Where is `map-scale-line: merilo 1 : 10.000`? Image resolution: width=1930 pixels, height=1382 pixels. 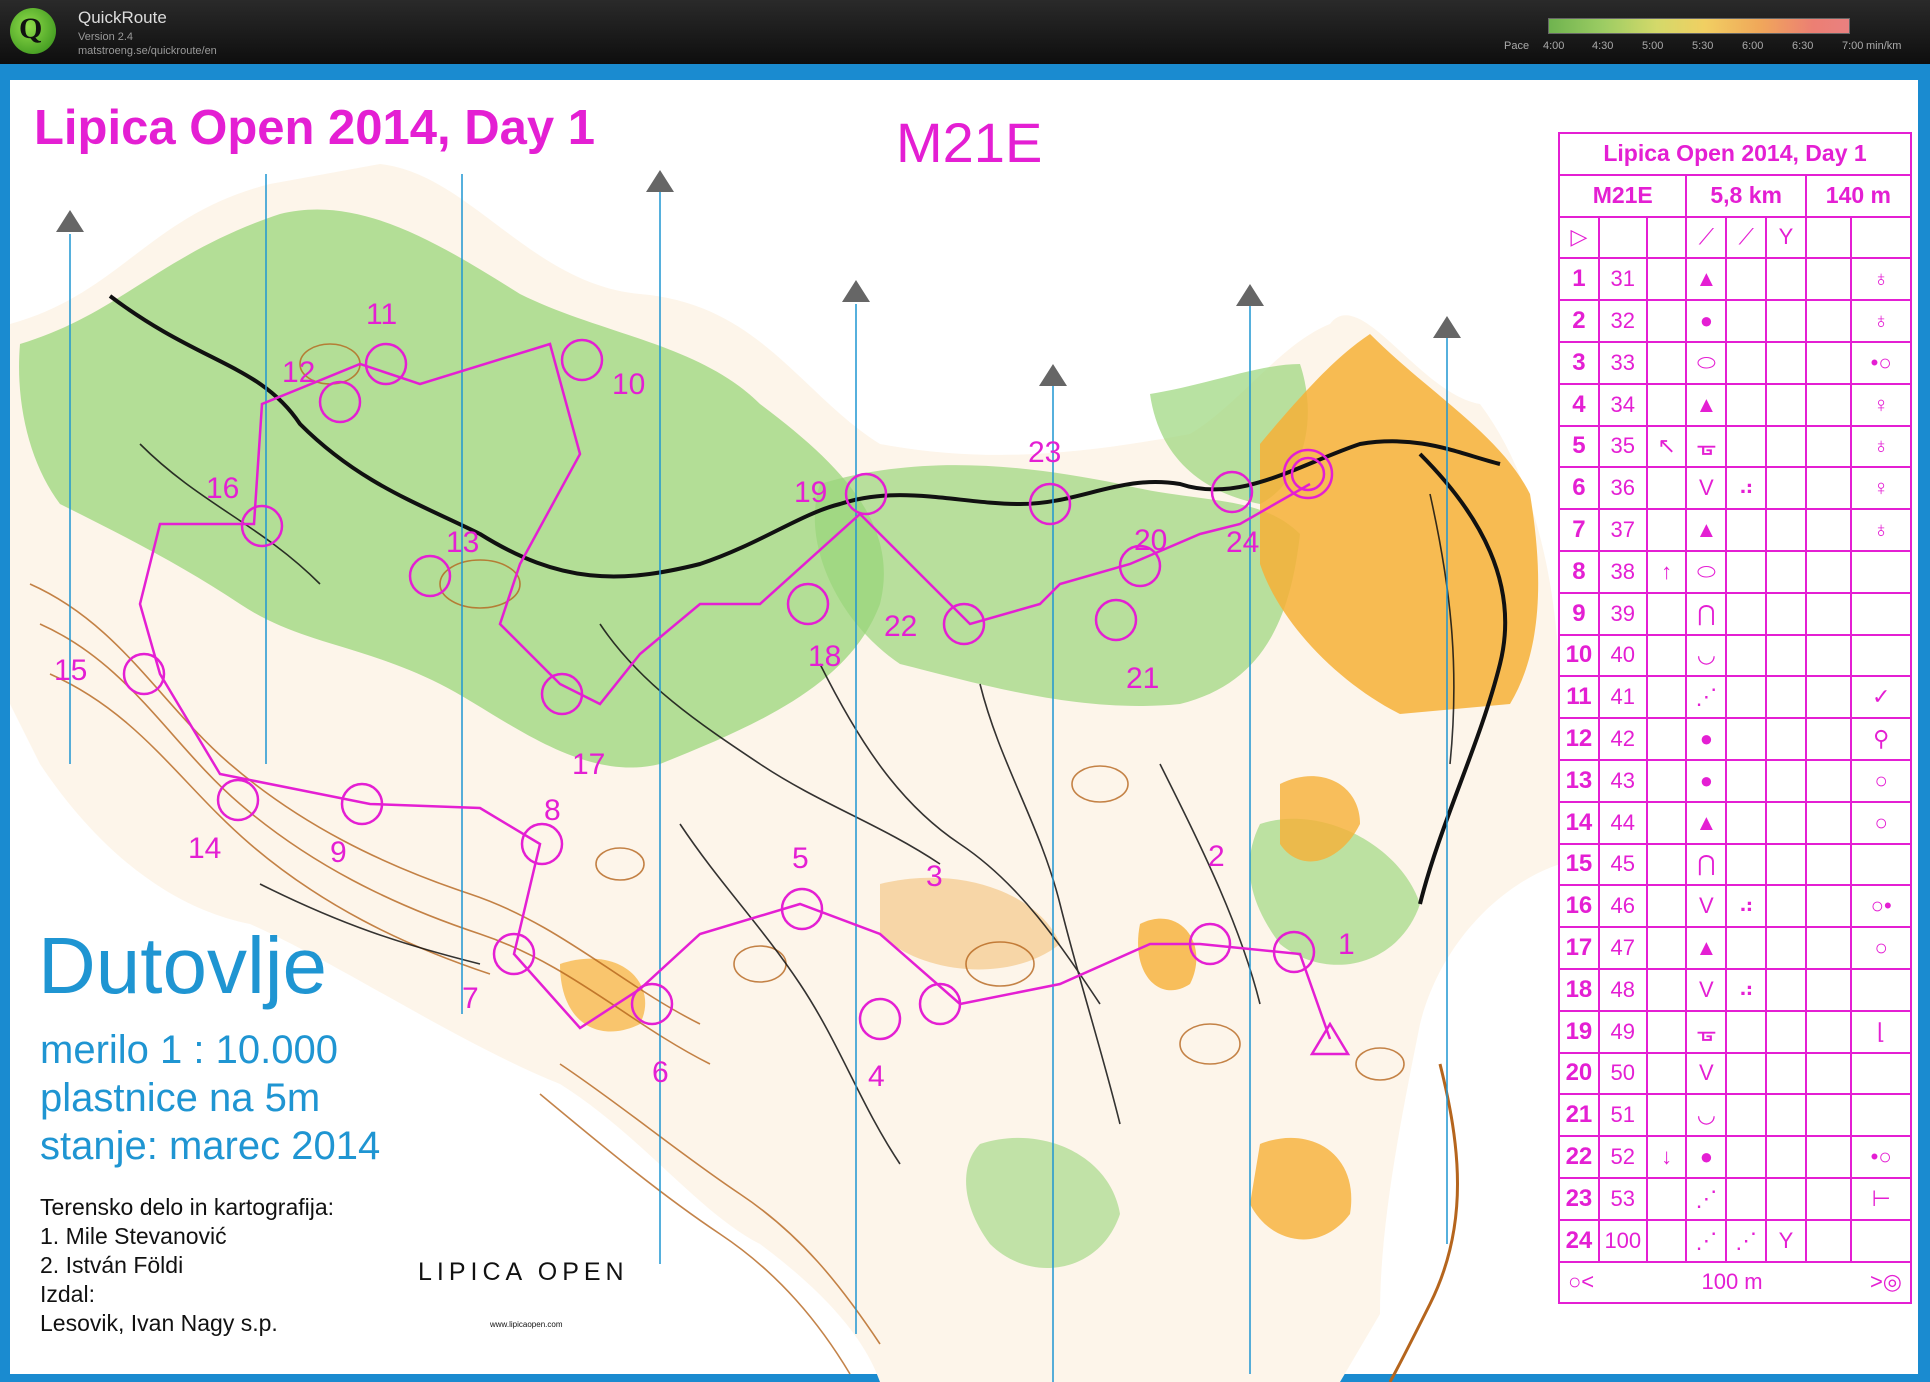
map-scale-line: merilo 1 : 10.000 is located at coordinates (189, 1050).